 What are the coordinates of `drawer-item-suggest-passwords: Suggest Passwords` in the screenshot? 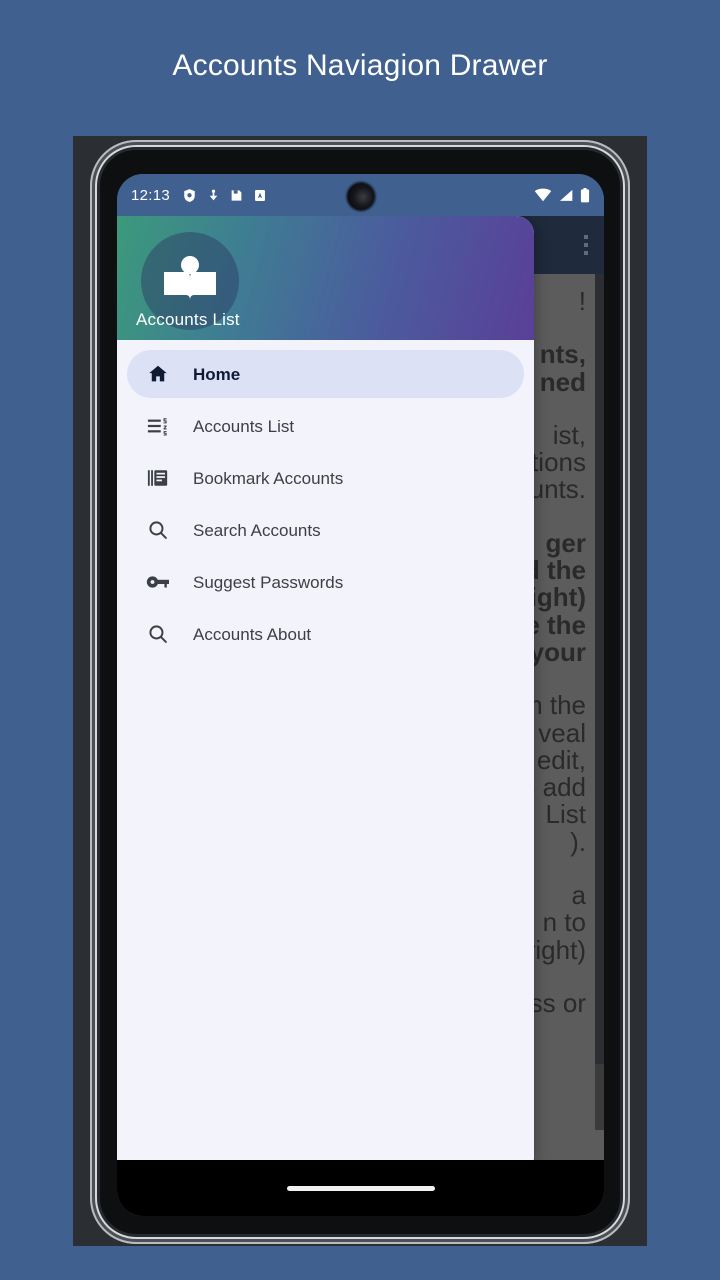 It's located at (325, 582).